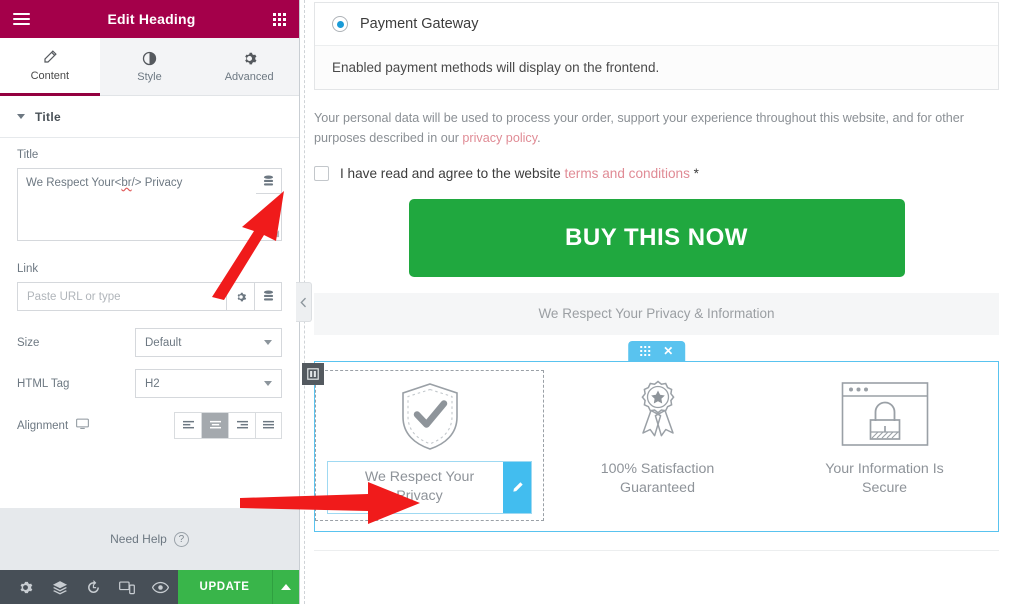 The image size is (1024, 604). Describe the element at coordinates (884, 468) in the screenshot. I see `badge-caption-3-line1: Your Information Is` at that location.